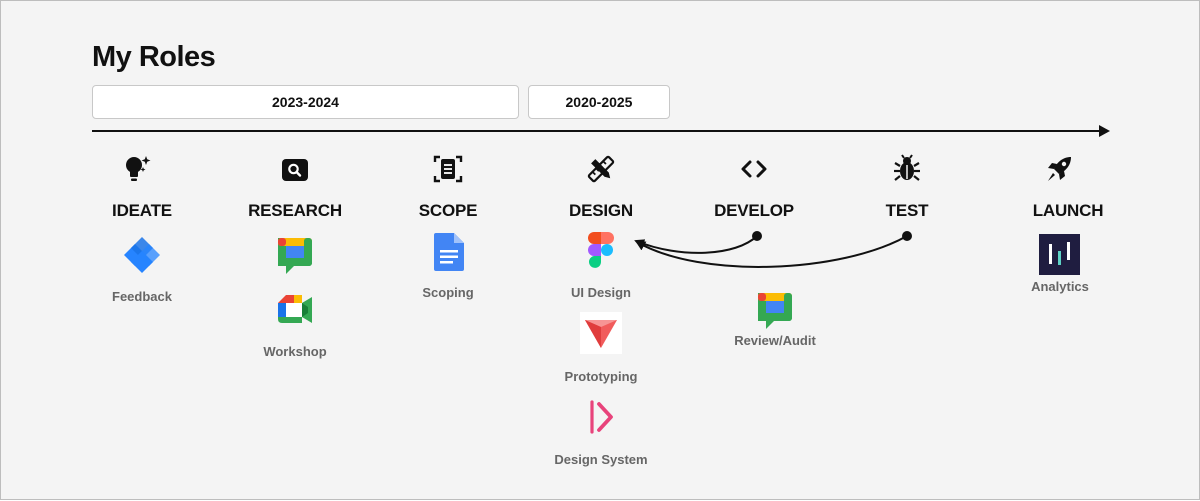 The width and height of the screenshot is (1200, 501). Describe the element at coordinates (775, 340) in the screenshot. I see `tool-label-review-audit: Review/Audit` at that location.